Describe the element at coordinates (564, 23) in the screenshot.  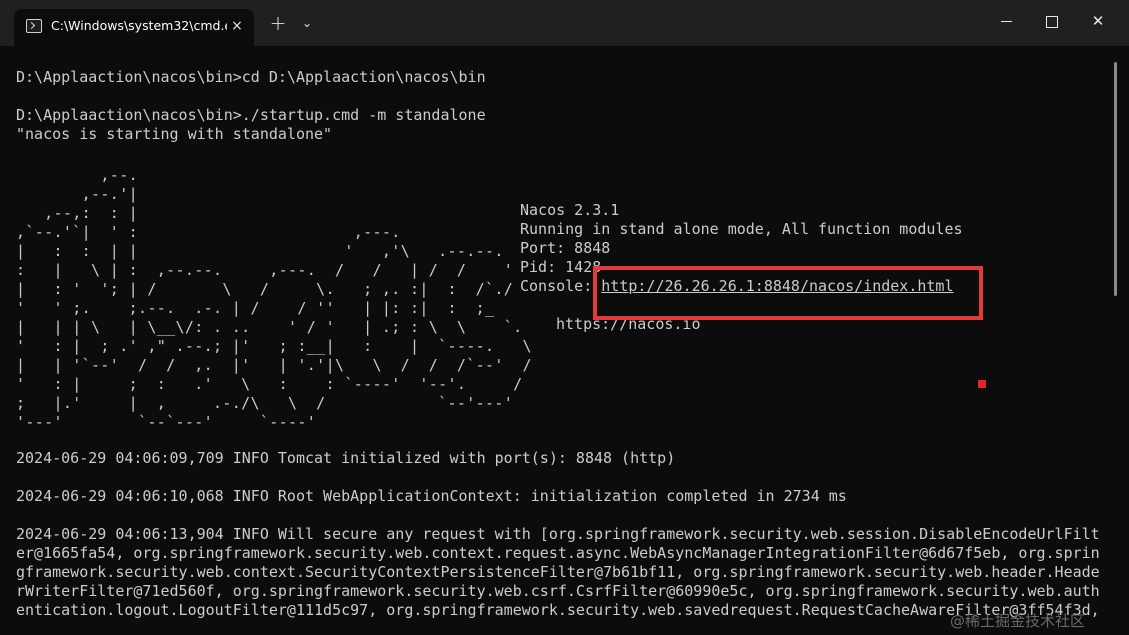
I see `title-bar: C:\Windows\system32\cmd.e: × + ⌄ ✕` at that location.